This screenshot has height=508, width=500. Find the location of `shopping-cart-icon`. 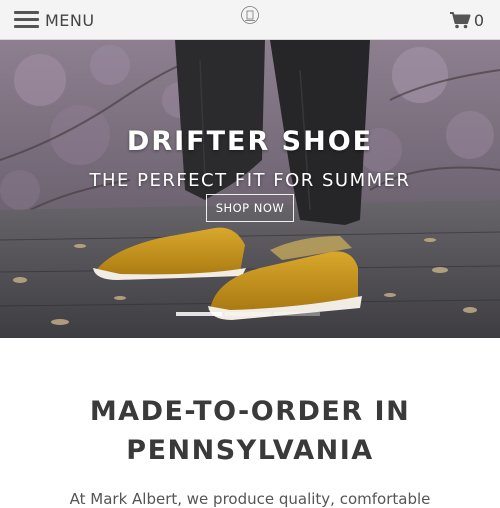

shopping-cart-icon is located at coordinates (460, 20).